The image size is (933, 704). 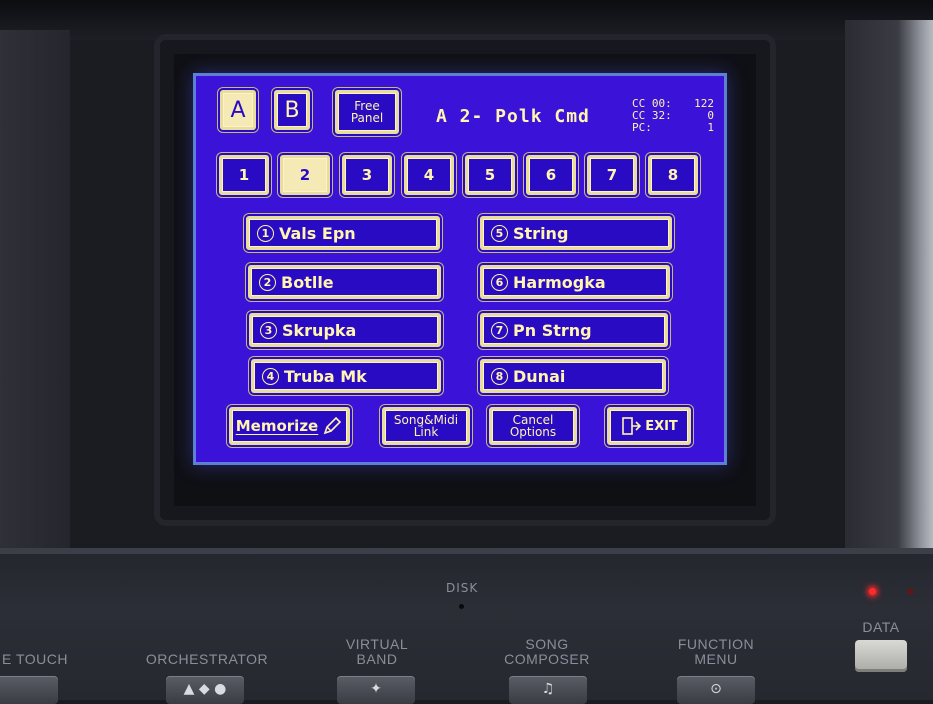 I want to click on cancel-options-button: Cancel Options, so click(x=533, y=426).